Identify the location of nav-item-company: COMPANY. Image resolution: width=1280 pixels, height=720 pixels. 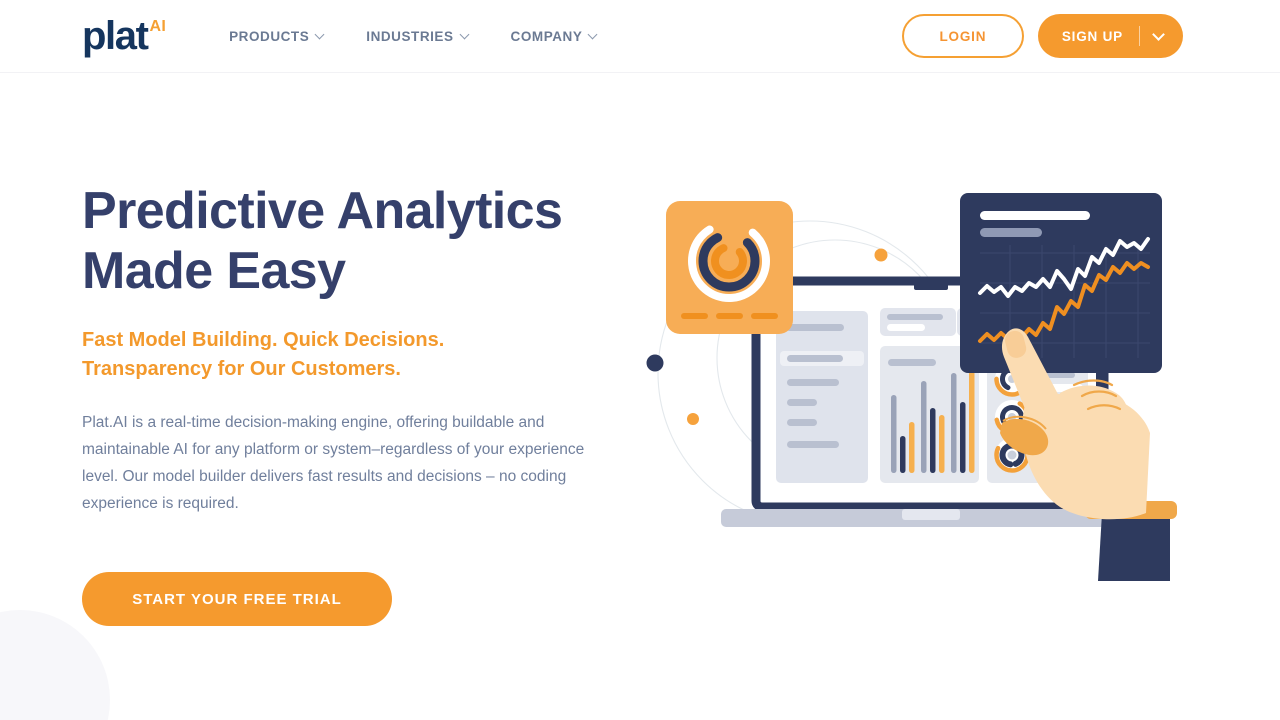
(554, 36).